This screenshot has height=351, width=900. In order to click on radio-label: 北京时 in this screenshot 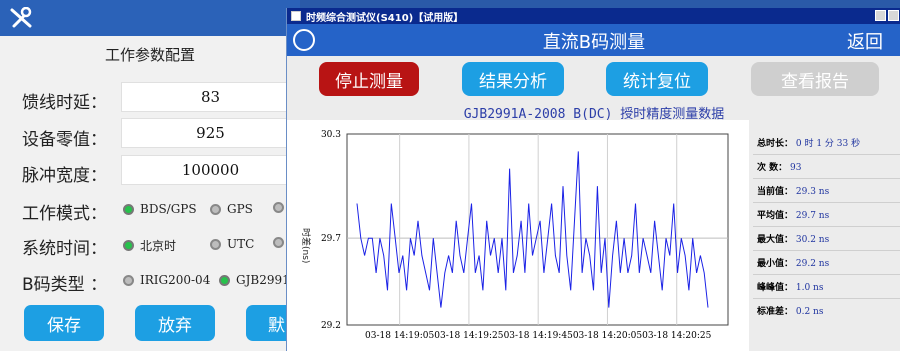, I will do `click(158, 246)`.